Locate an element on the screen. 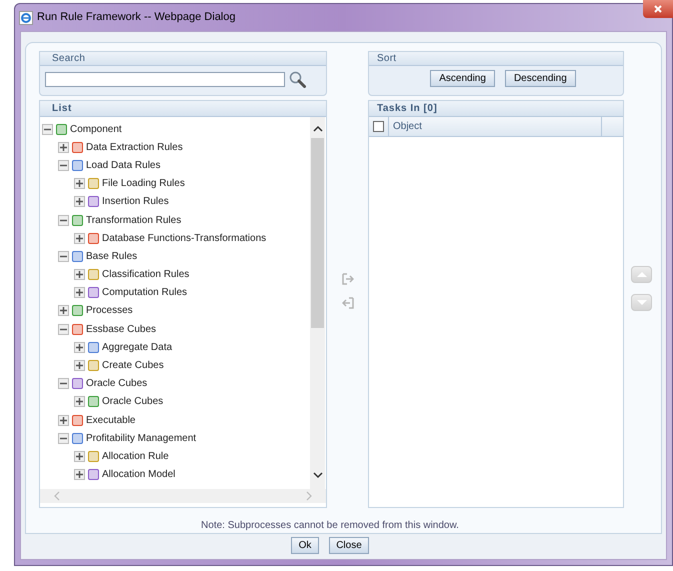 This screenshot has width=673, height=571. tree-item: Insertion Rules is located at coordinates (135, 202).